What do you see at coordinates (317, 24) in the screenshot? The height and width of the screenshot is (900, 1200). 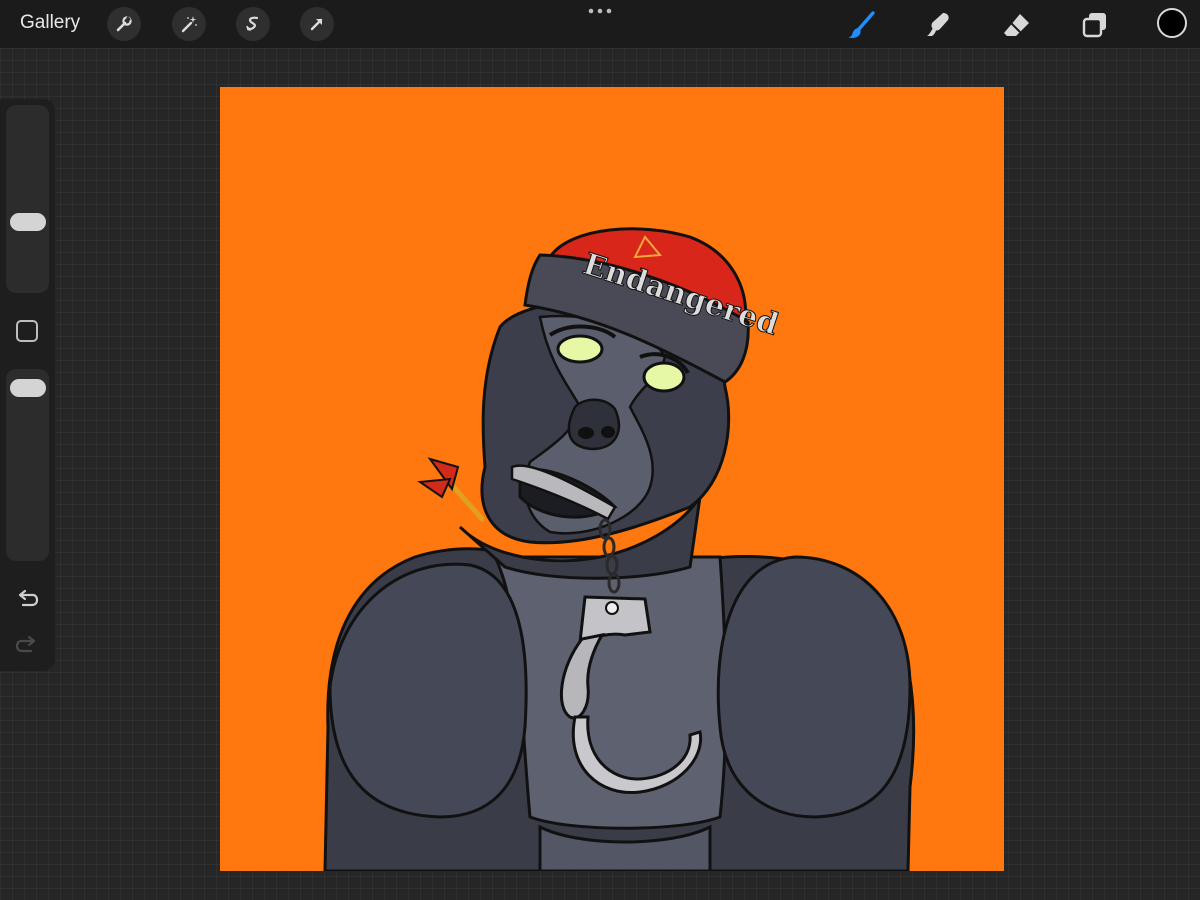 I see `arrow-move-icon` at bounding box center [317, 24].